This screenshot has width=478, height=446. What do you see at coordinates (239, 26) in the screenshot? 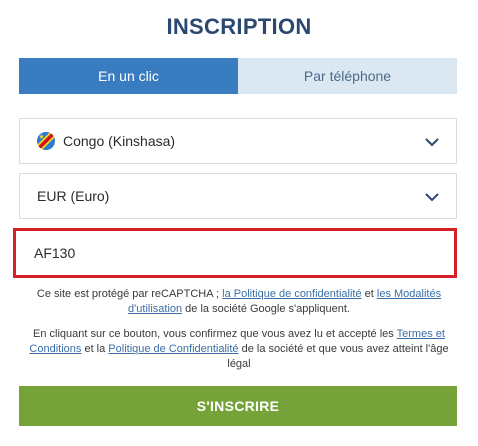
I see `page-title: INSCRIPTION` at bounding box center [239, 26].